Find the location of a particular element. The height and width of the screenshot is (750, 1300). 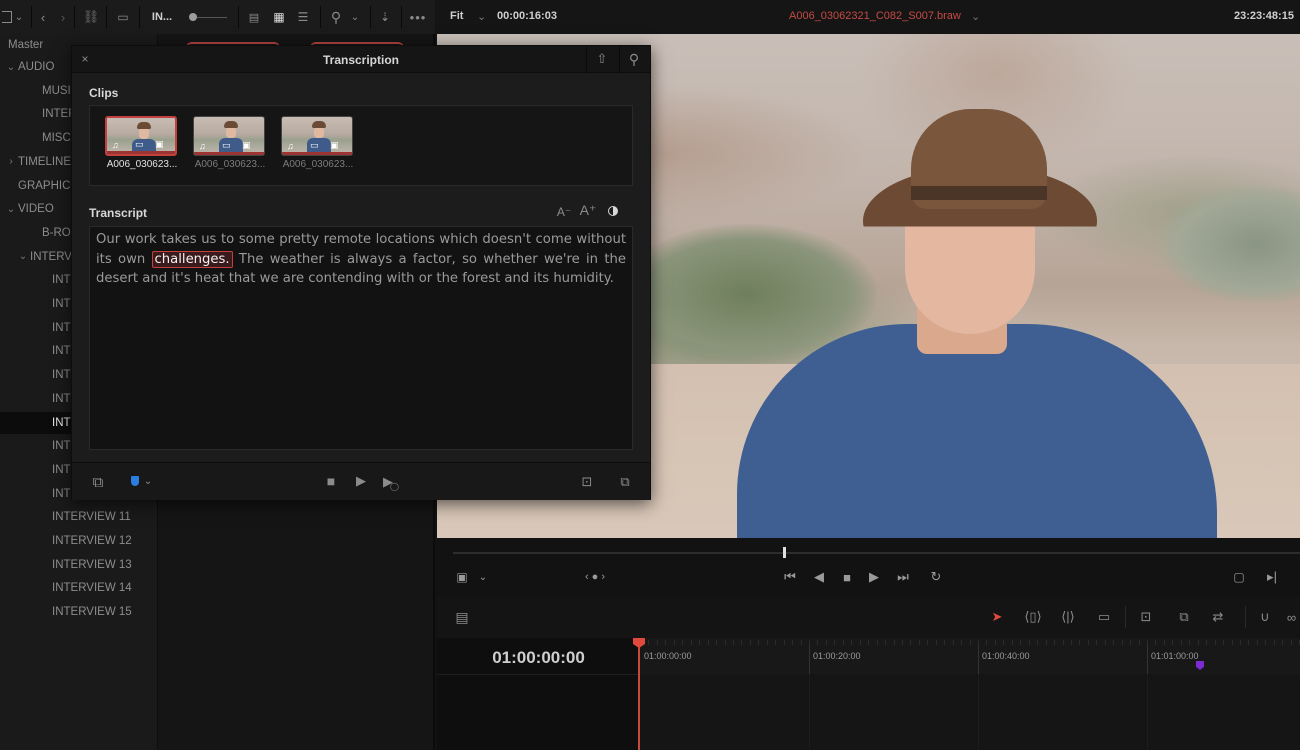

unlink-icon: ⛓ is located at coordinates (91, 17).